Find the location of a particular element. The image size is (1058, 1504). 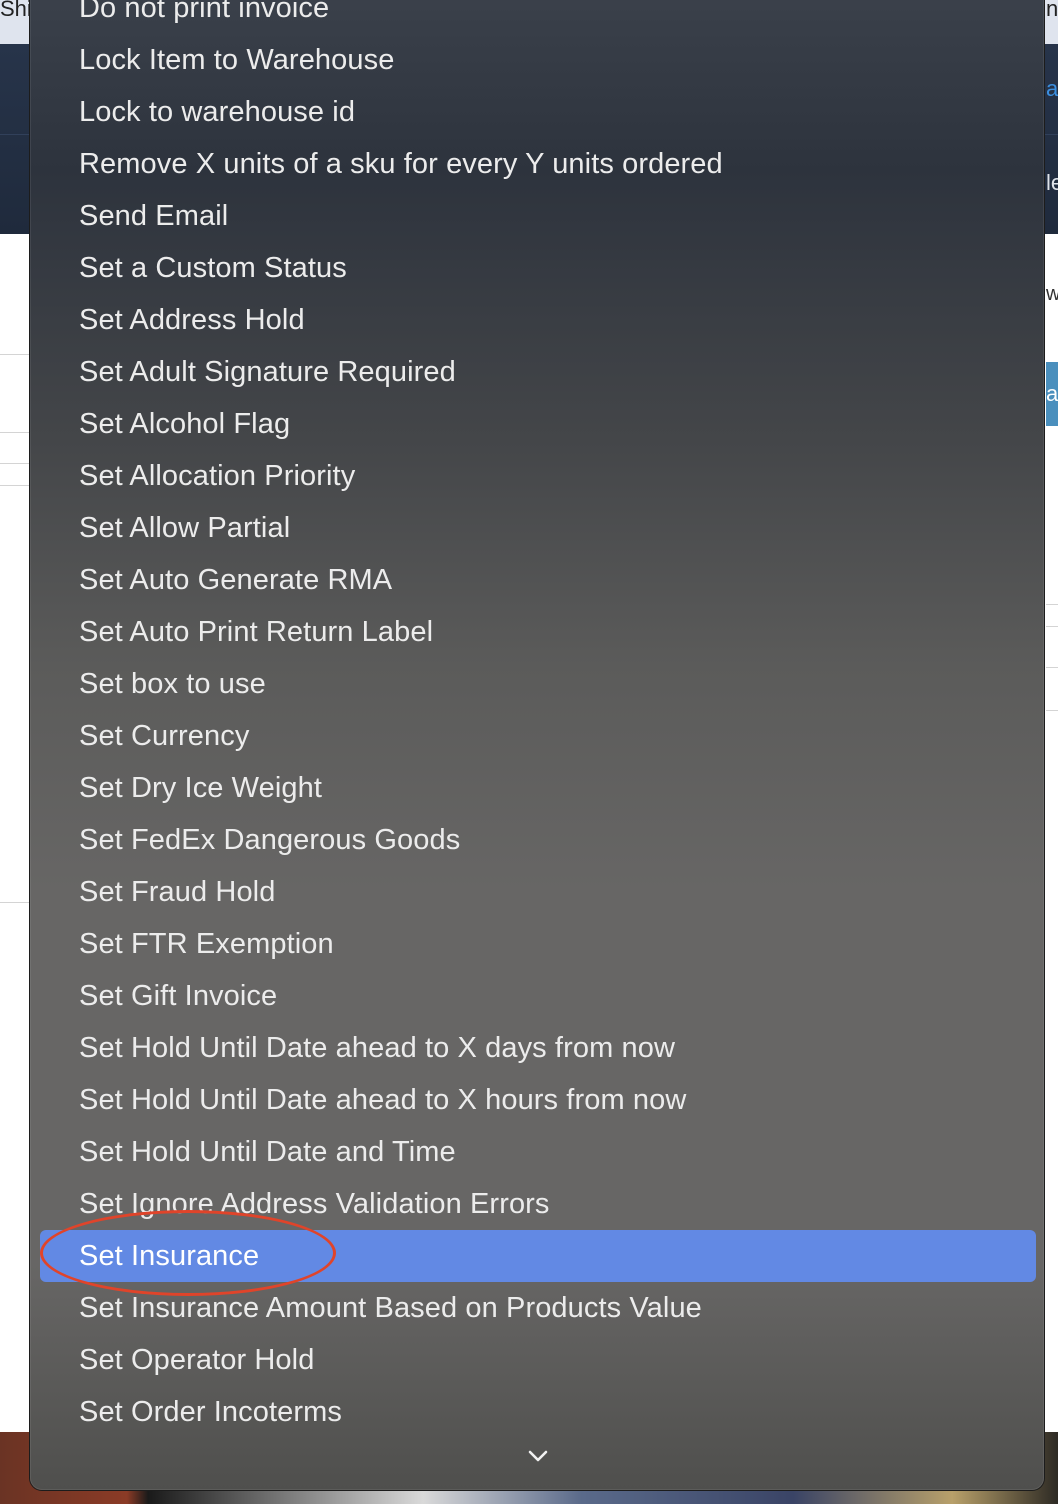

background-action-button: a is located at coordinates (1052, 394).